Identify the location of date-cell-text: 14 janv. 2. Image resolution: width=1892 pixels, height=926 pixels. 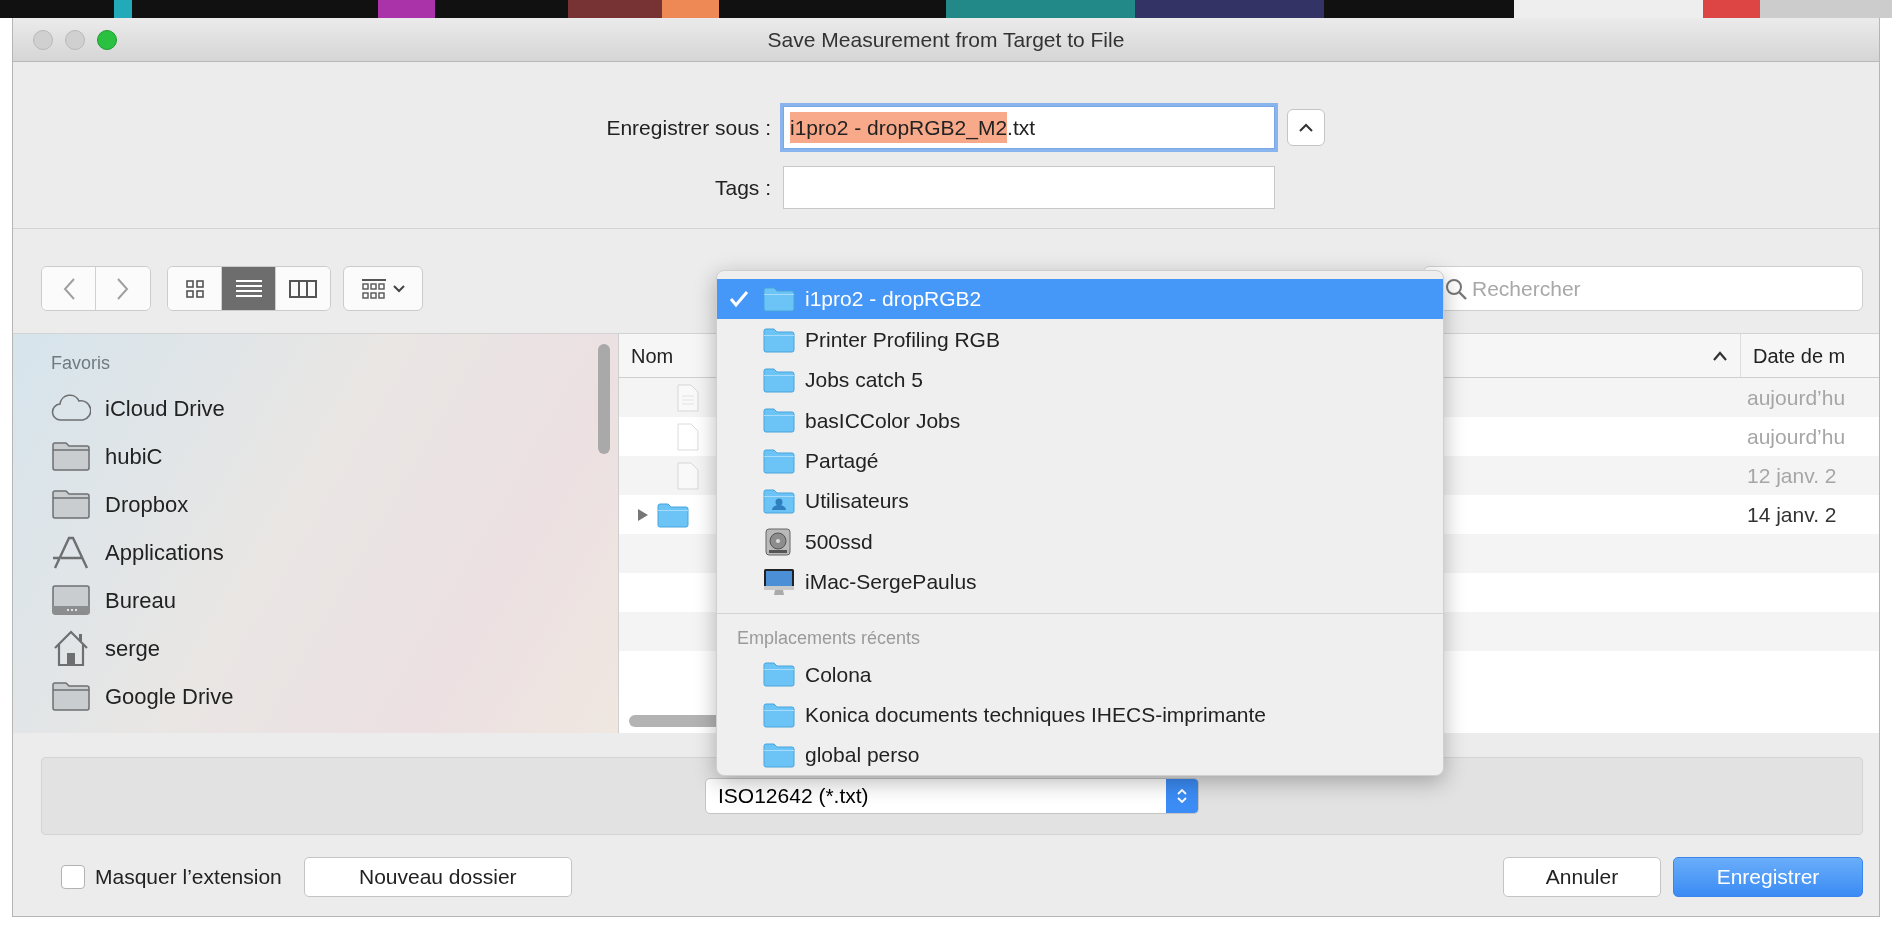
(1791, 514).